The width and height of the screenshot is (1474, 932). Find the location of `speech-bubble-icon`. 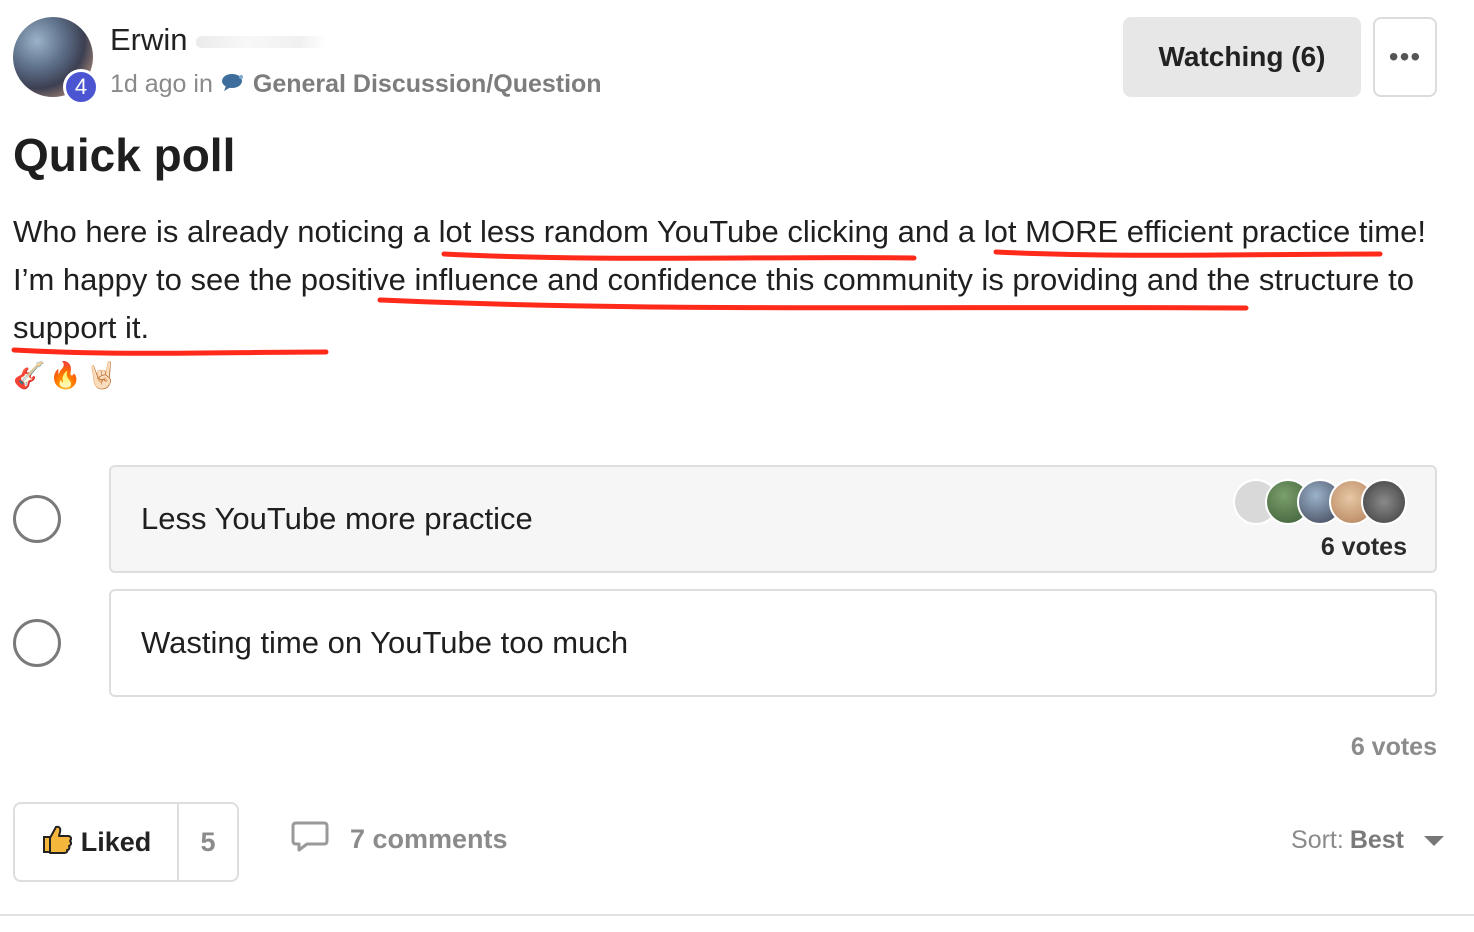

speech-bubble-icon is located at coordinates (233, 85).